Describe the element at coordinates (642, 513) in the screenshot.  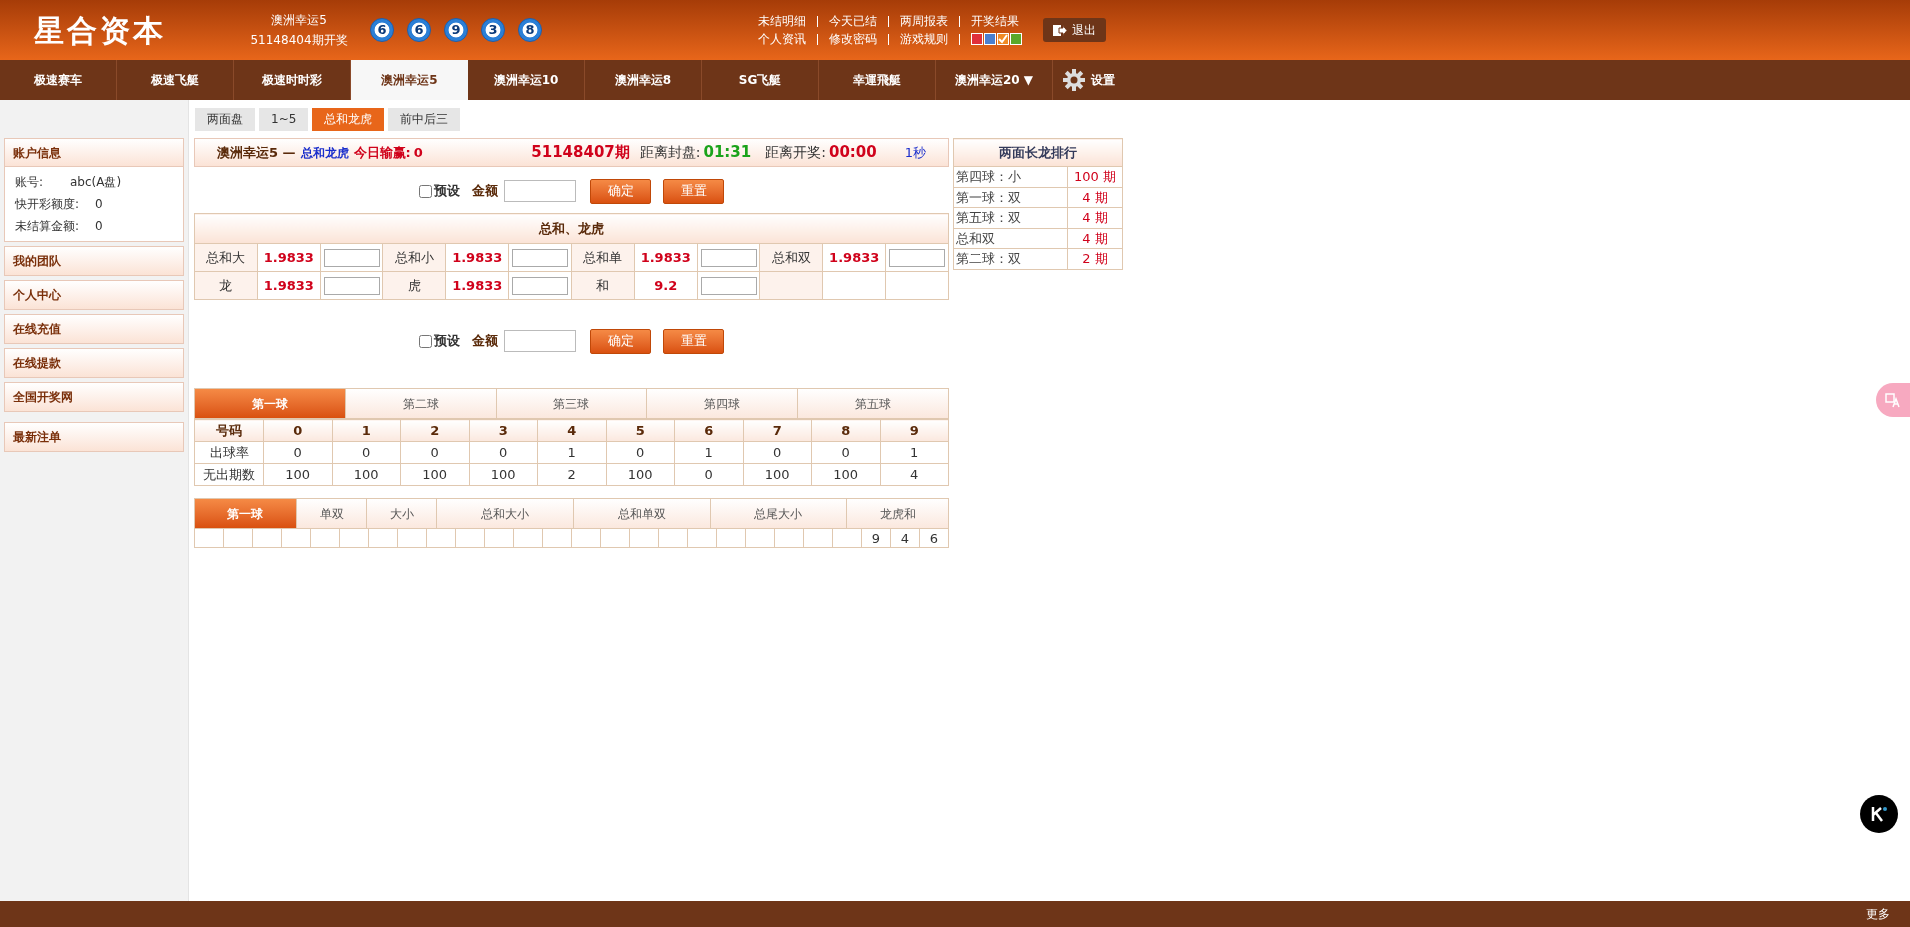
I see `trend-tab: 总和单双` at that location.